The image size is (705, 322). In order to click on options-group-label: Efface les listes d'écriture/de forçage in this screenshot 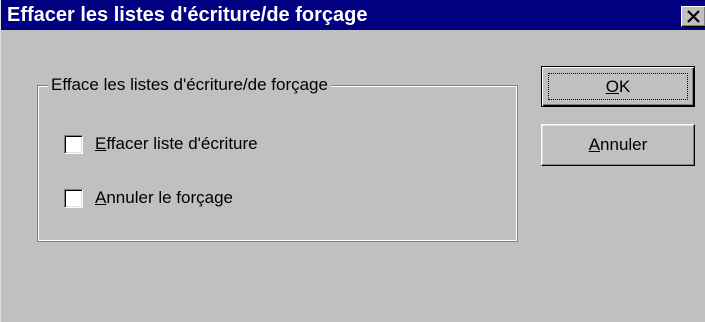, I will do `click(189, 85)`.